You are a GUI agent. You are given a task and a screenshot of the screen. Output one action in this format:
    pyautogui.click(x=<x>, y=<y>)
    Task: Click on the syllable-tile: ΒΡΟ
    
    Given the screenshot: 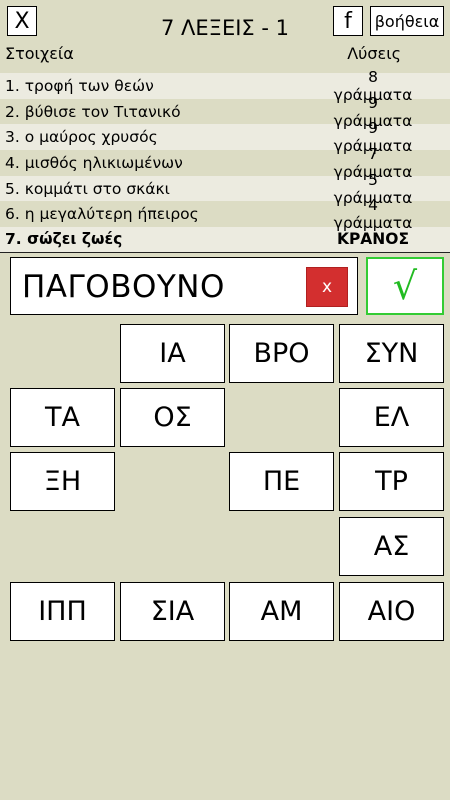 What is the action you would take?
    pyautogui.click(x=281, y=353)
    